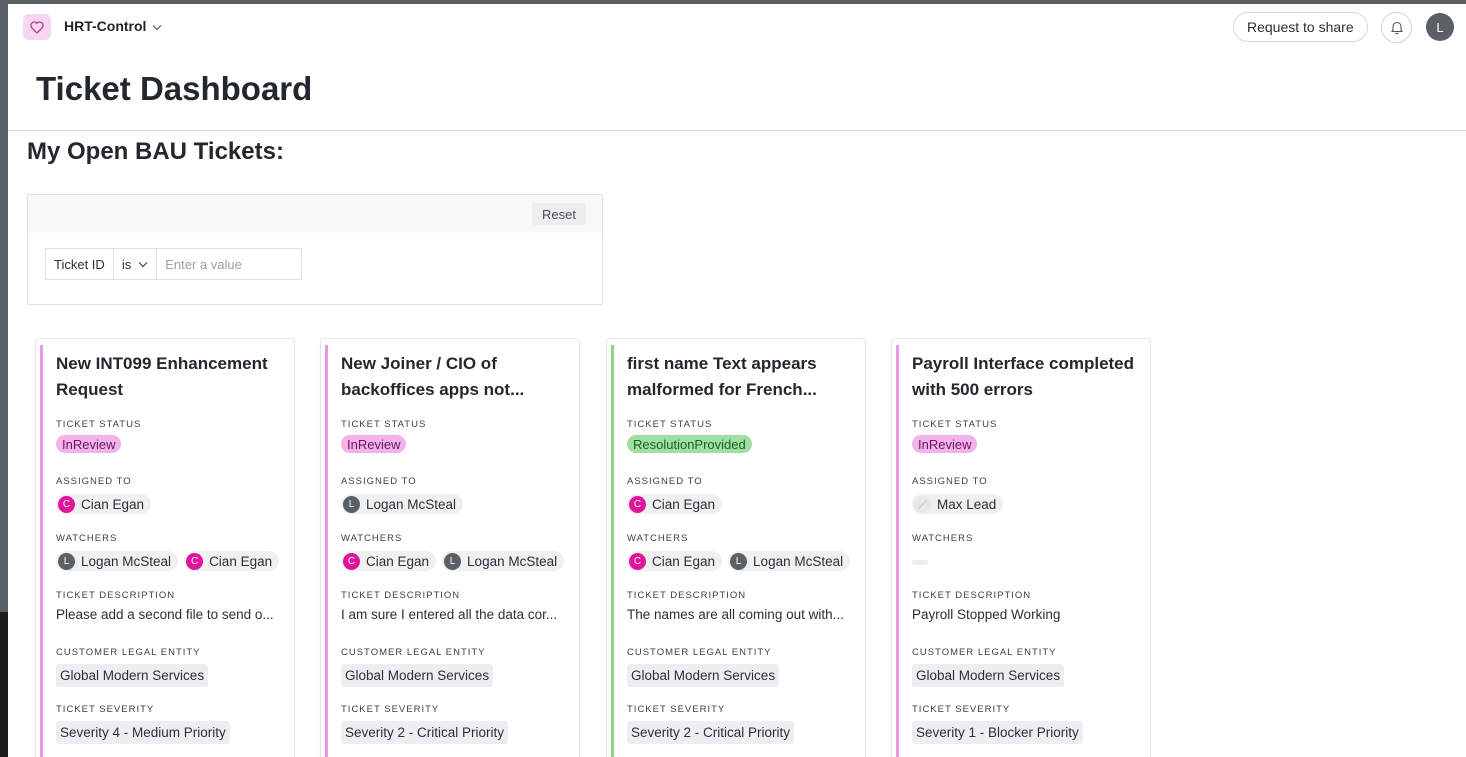 This screenshot has width=1466, height=757. I want to click on heart-icon, so click(37, 27).